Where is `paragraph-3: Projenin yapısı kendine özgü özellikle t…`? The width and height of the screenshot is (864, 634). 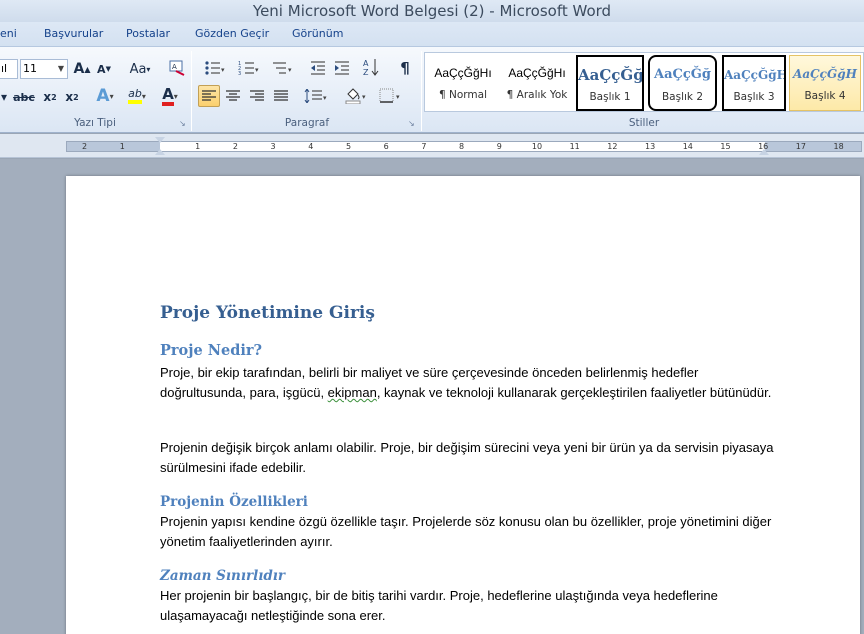
paragraph-3: Projenin yapısı kendine özgü özellikle t… is located at coordinates (466, 531).